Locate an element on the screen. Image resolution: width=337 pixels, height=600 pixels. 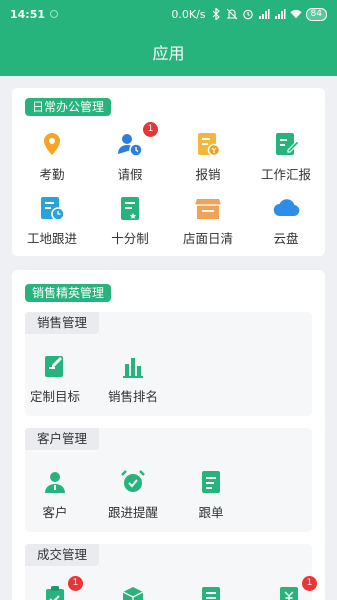
battery-level: 84 is located at coordinates (316, 14).